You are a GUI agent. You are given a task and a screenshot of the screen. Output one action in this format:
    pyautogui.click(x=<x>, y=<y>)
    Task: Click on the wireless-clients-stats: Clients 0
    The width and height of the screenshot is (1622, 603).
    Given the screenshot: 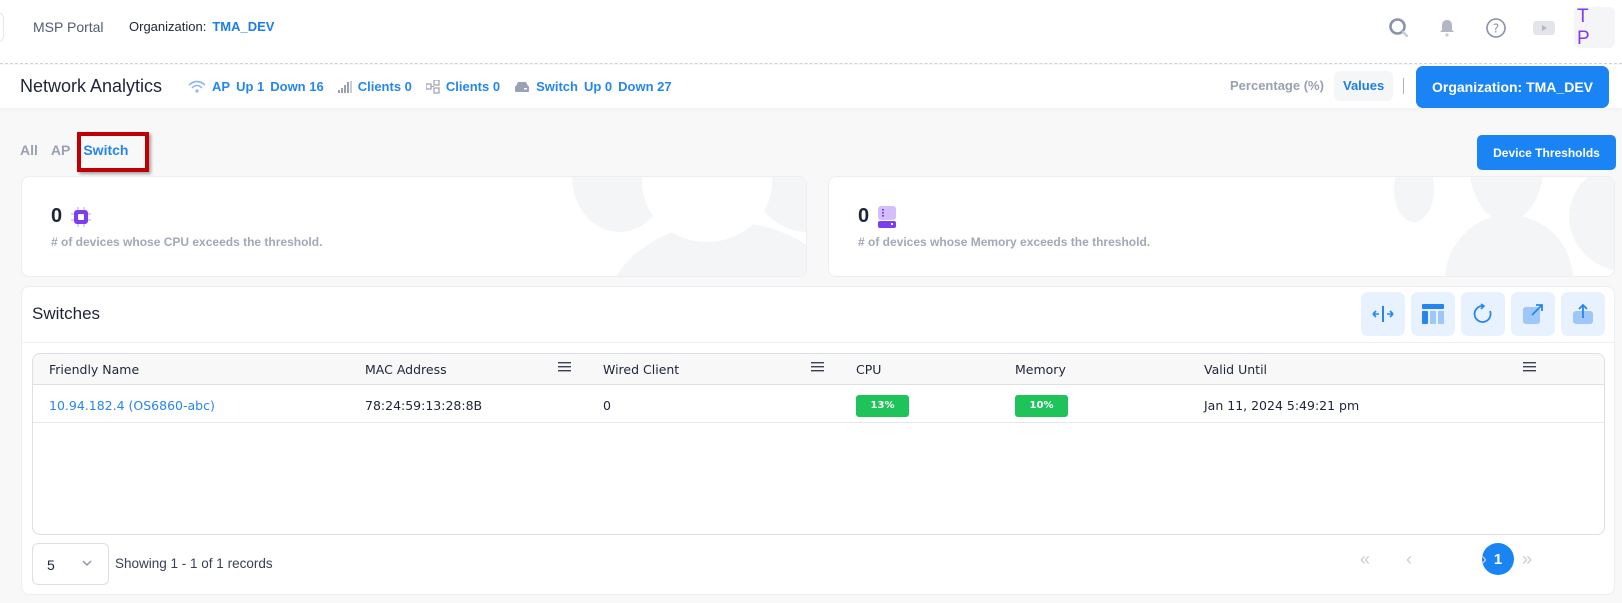 What is the action you would take?
    pyautogui.click(x=377, y=86)
    